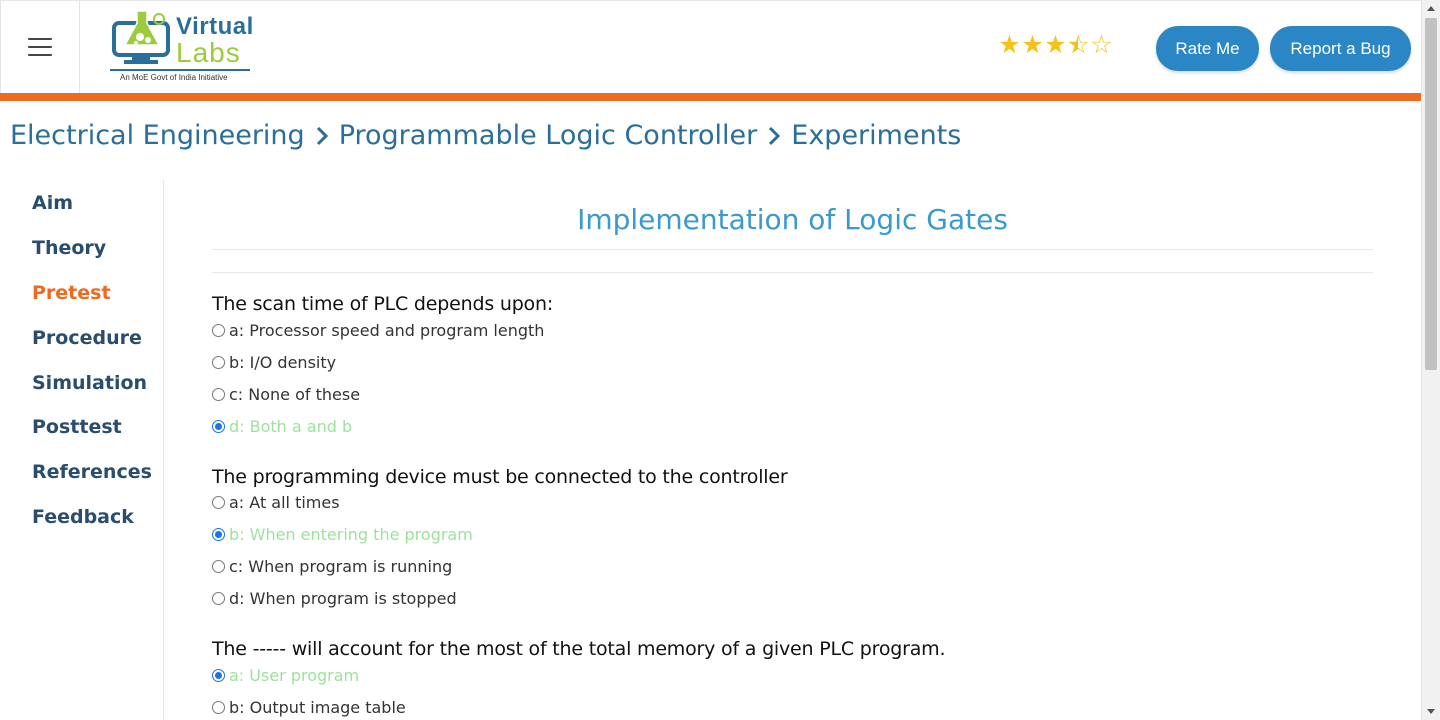  What do you see at coordinates (87, 338) in the screenshot?
I see `sidebar-item-procedure: Procedure` at bounding box center [87, 338].